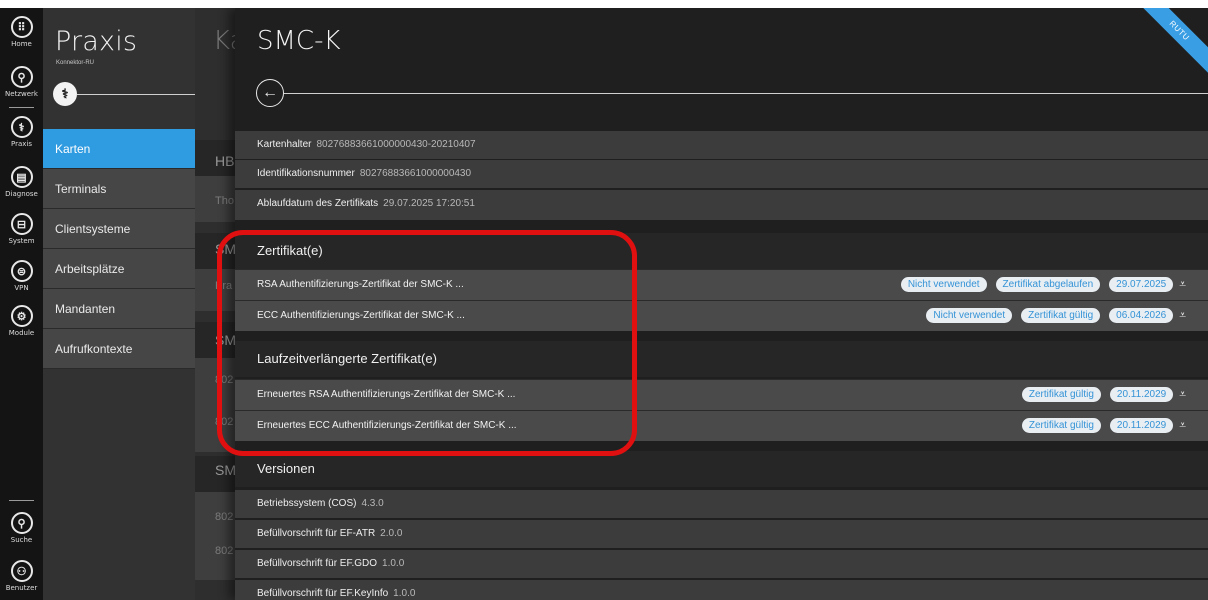 This screenshot has width=1208, height=600. Describe the element at coordinates (318, 203) in the screenshot. I see `info-label: Ablaufdatum des Zertifikats` at that location.